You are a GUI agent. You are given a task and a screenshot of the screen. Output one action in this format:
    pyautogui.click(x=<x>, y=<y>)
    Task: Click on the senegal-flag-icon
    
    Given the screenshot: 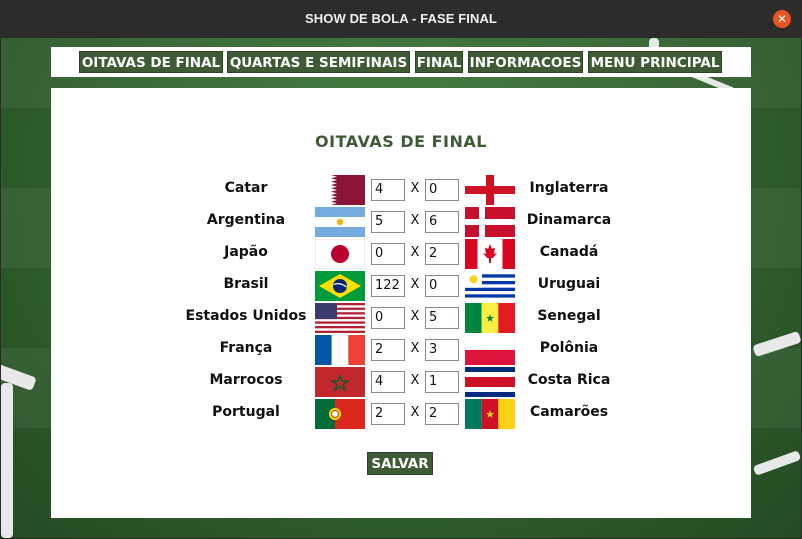 What is the action you would take?
    pyautogui.click(x=490, y=318)
    